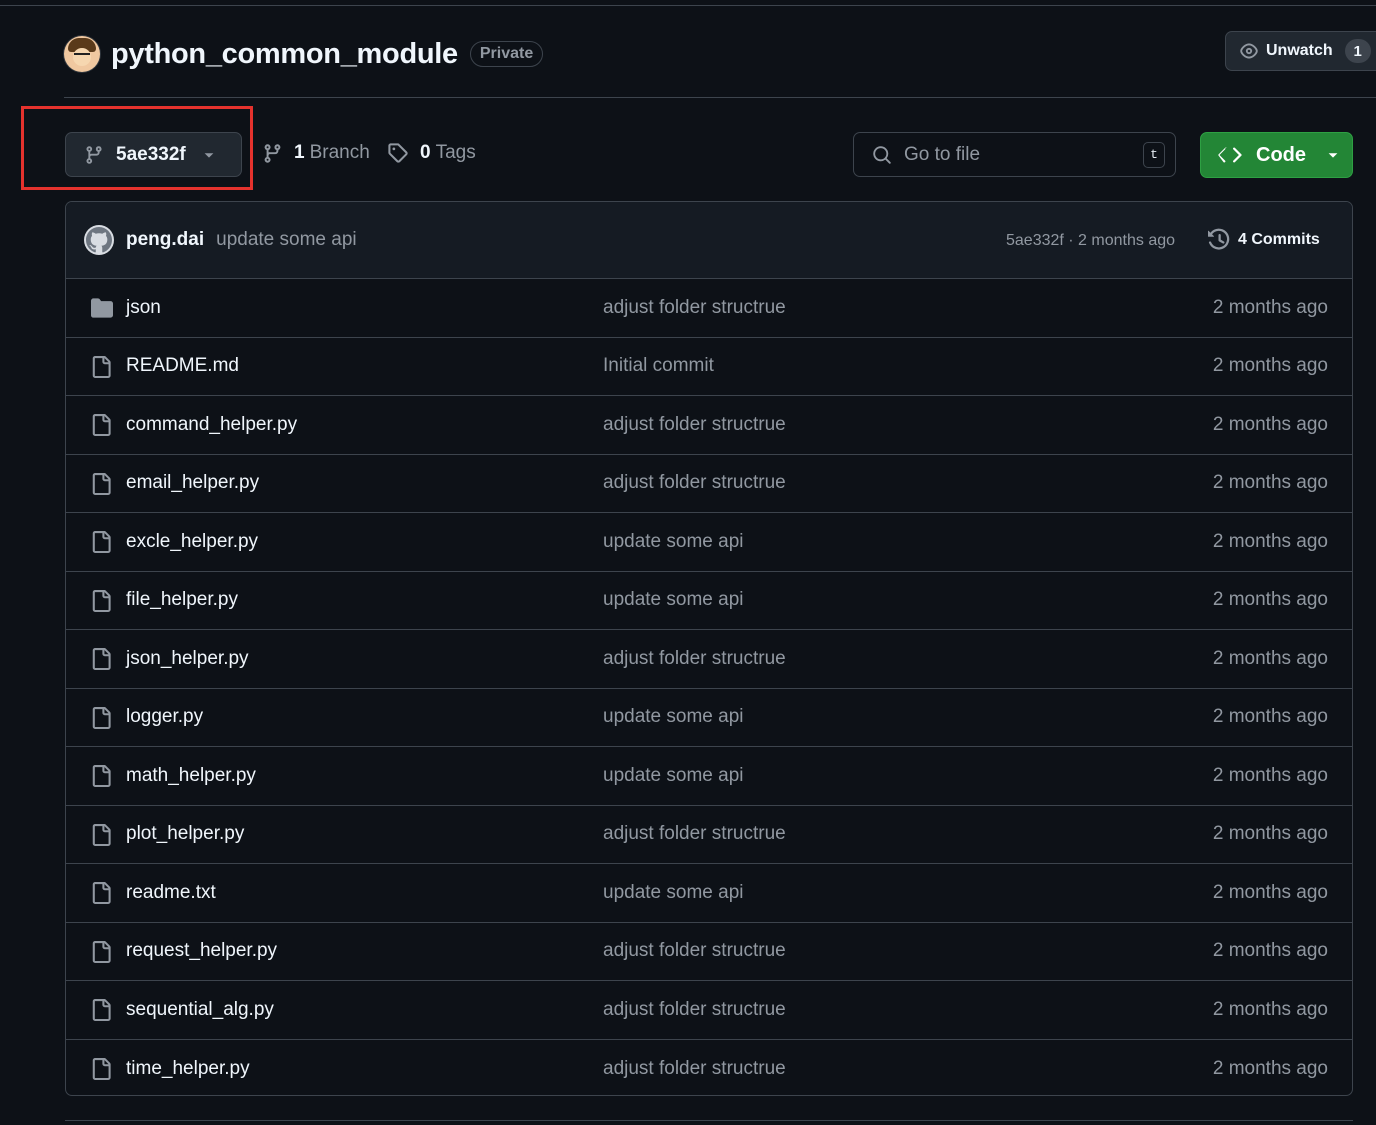 This screenshot has width=1376, height=1125. I want to click on file-row: readme.txt update some api 2 months ago, so click(709, 893).